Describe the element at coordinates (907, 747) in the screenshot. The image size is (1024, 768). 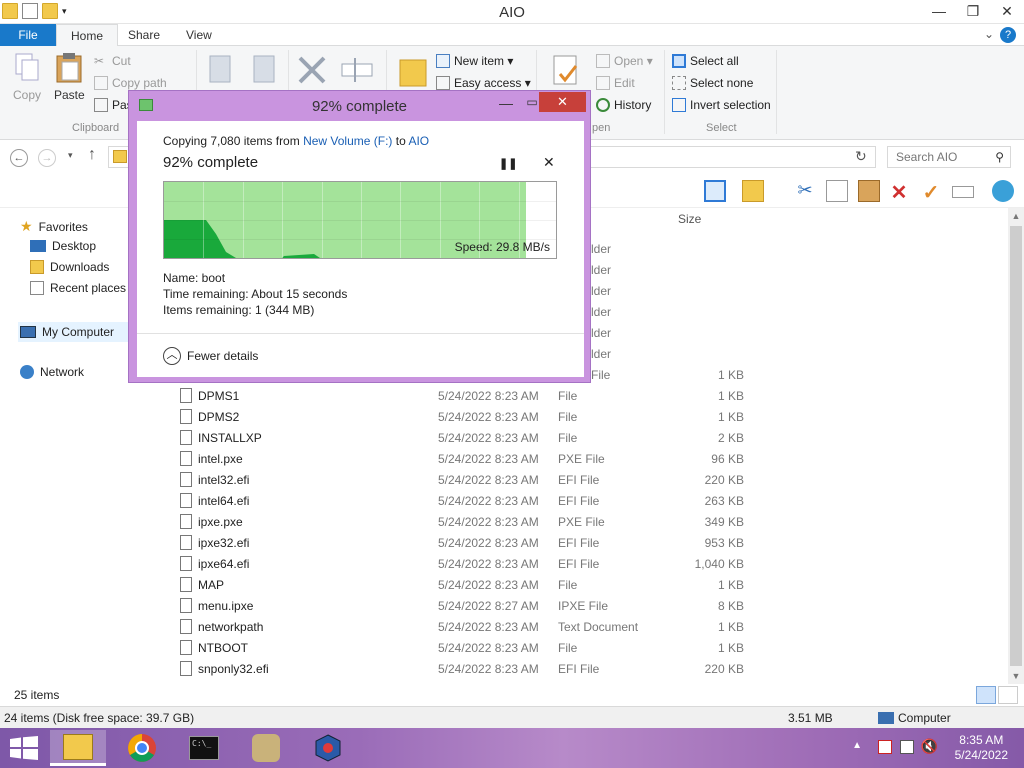
I see `network-status-icon` at that location.